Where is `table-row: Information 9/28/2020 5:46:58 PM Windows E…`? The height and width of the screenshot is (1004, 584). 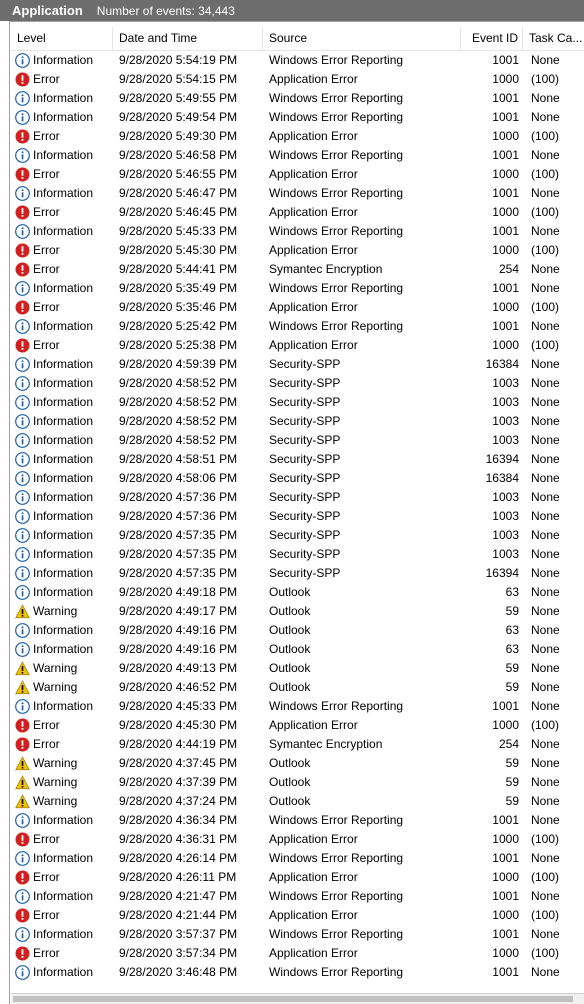 table-row: Information 9/28/2020 5:46:58 PM Windows E… is located at coordinates (297, 155).